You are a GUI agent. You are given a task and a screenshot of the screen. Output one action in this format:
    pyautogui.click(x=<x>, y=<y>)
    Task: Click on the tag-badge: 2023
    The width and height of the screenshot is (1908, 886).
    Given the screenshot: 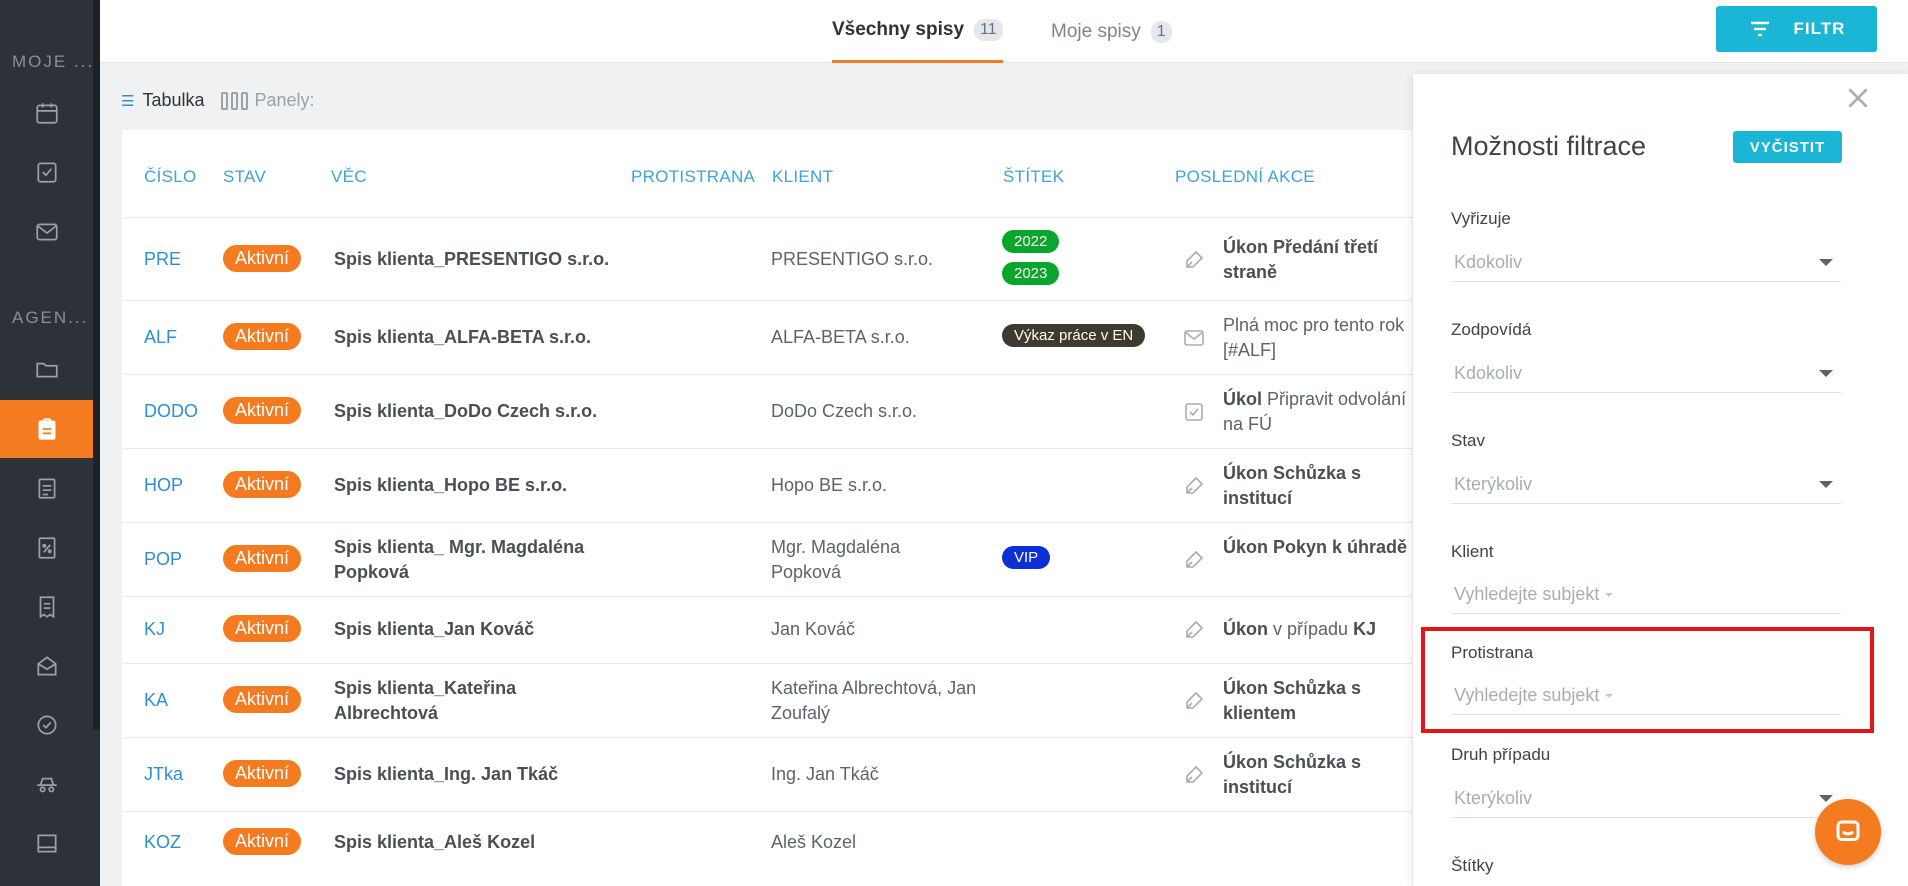 What is the action you would take?
    pyautogui.click(x=1031, y=273)
    